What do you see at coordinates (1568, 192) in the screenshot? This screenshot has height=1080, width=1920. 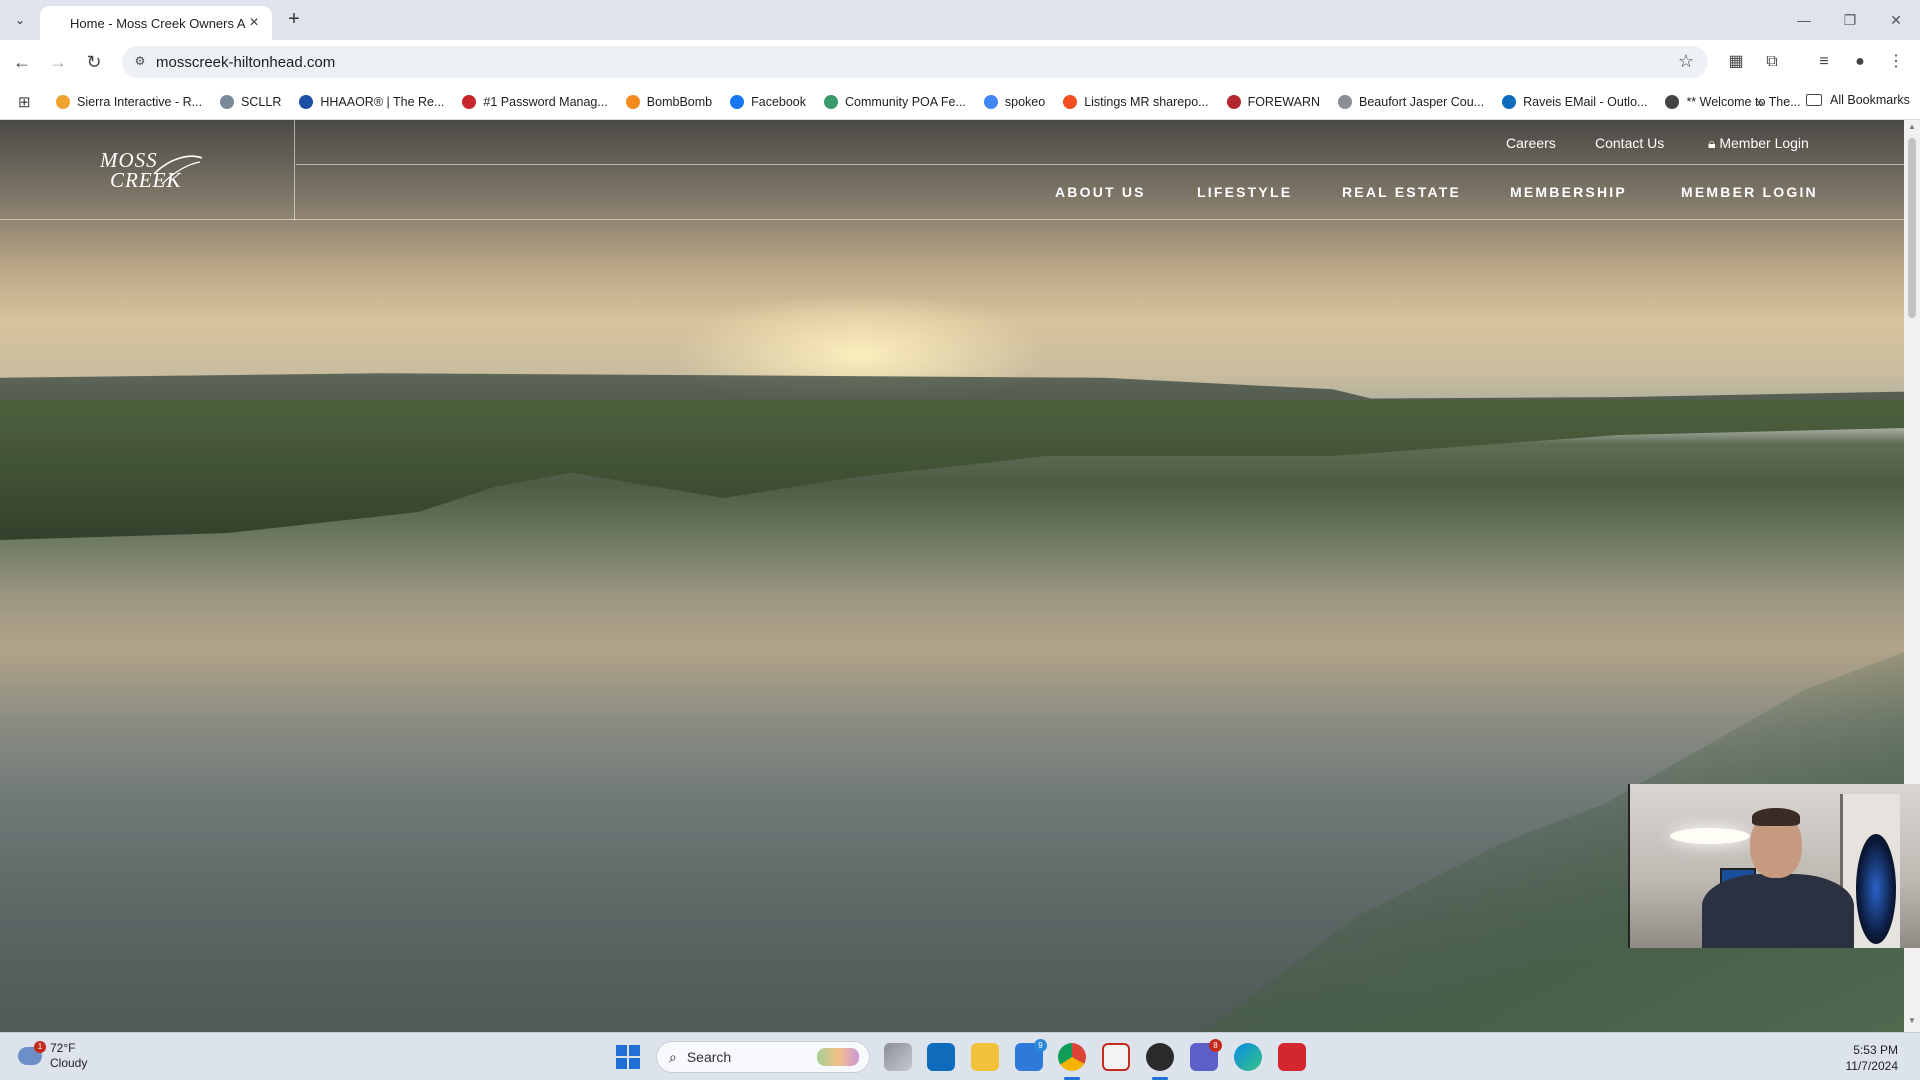 I see `nav-membership: MEMBERSHIP` at bounding box center [1568, 192].